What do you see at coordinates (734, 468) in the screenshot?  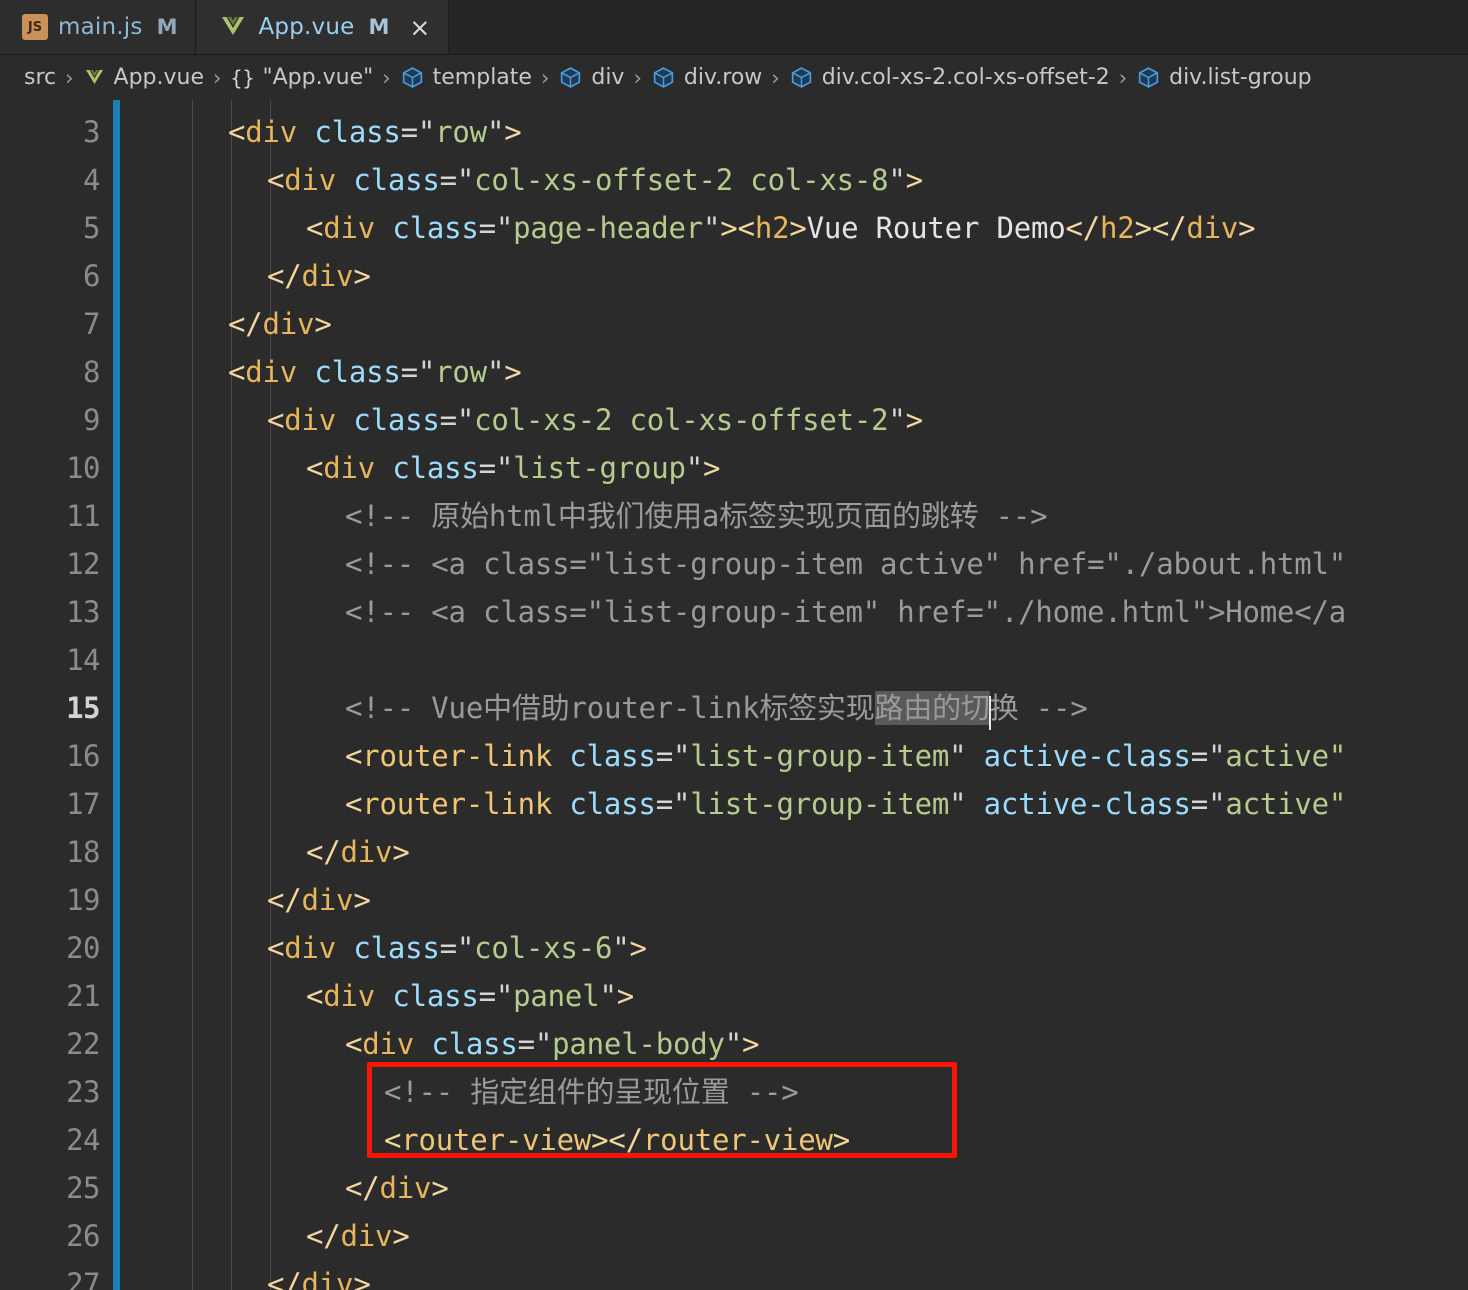 I see `code-line: 10 <div class="list-group">` at bounding box center [734, 468].